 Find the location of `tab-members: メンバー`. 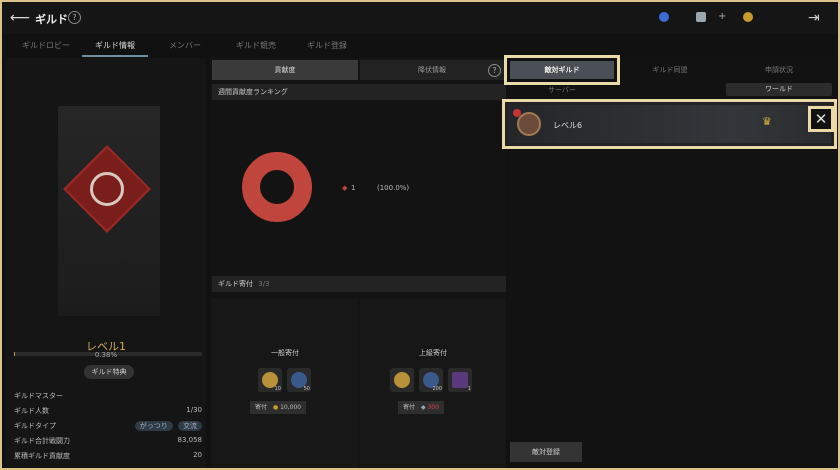

tab-members: メンバー is located at coordinates (185, 45).